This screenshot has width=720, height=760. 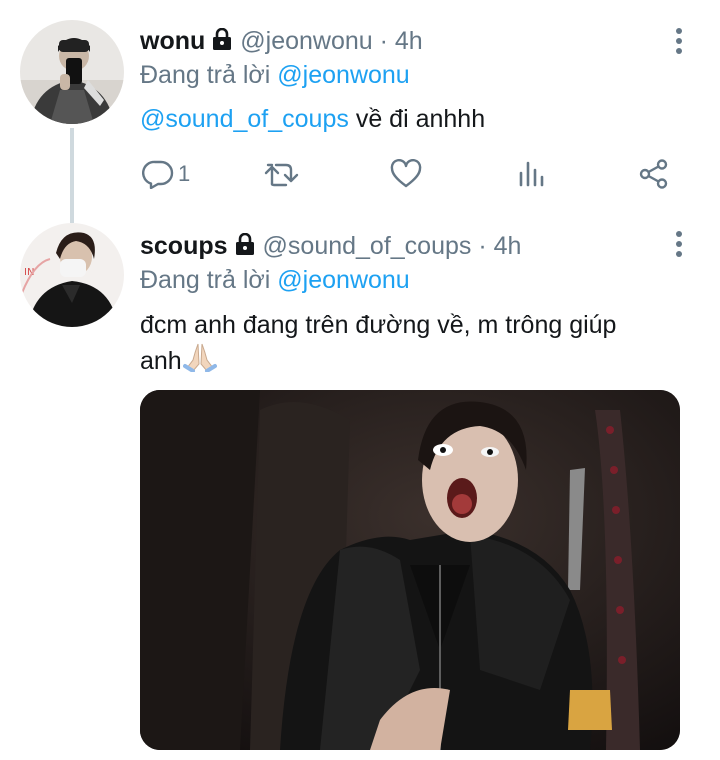 I want to click on tweet-header: wonu @jeonwonu · 4h, so click(x=410, y=41).